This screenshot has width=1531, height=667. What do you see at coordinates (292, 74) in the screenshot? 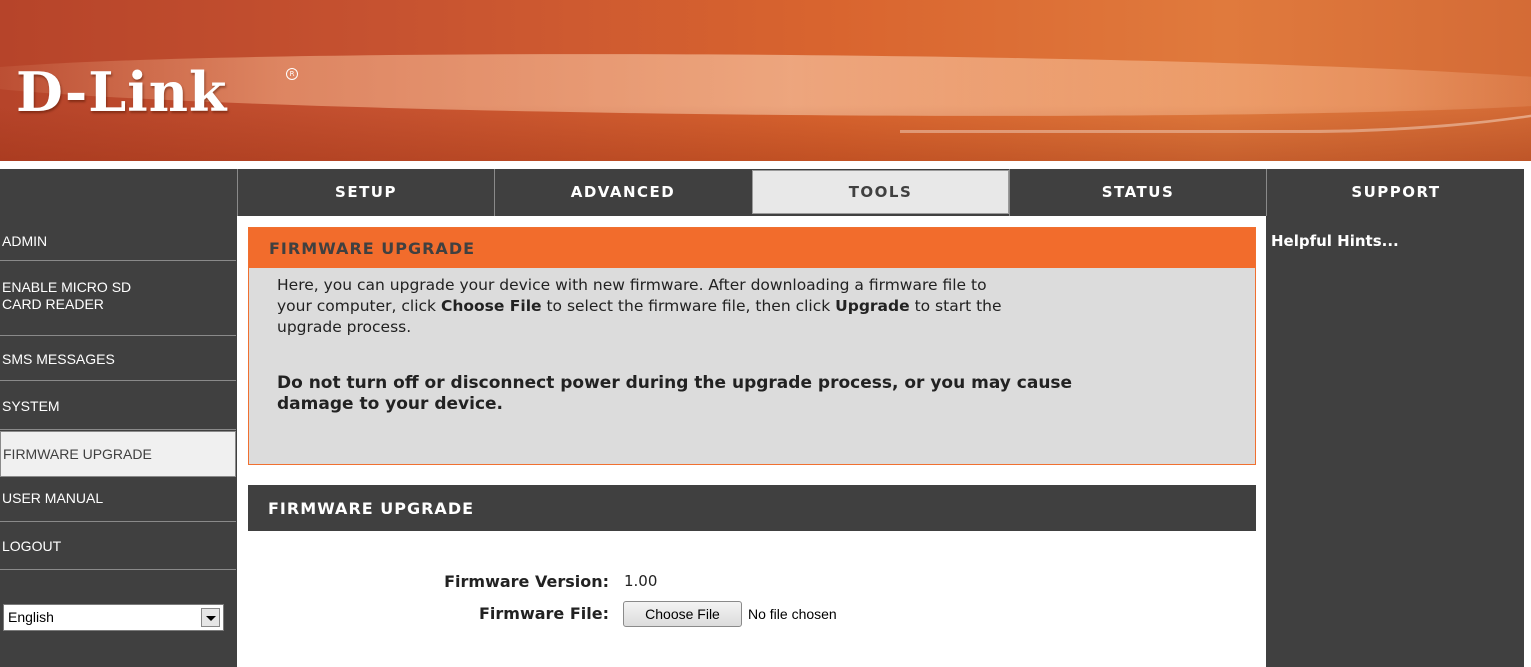
I see `registered-mark-icon: R` at bounding box center [292, 74].